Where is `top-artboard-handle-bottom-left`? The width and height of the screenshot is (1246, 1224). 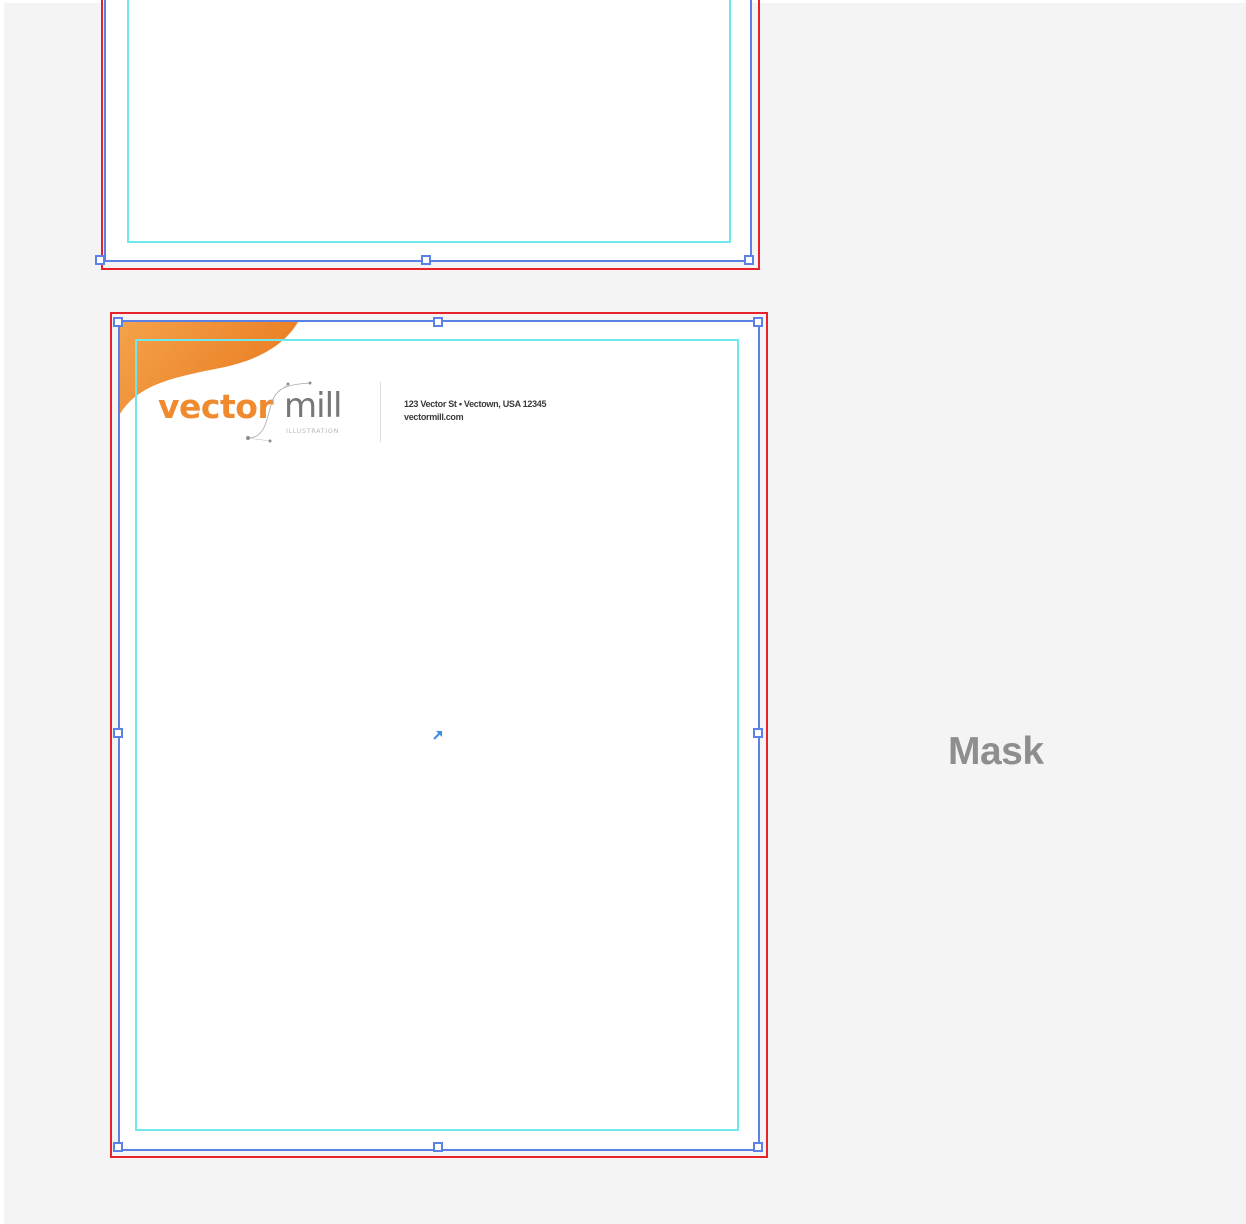
top-artboard-handle-bottom-left is located at coordinates (100, 260).